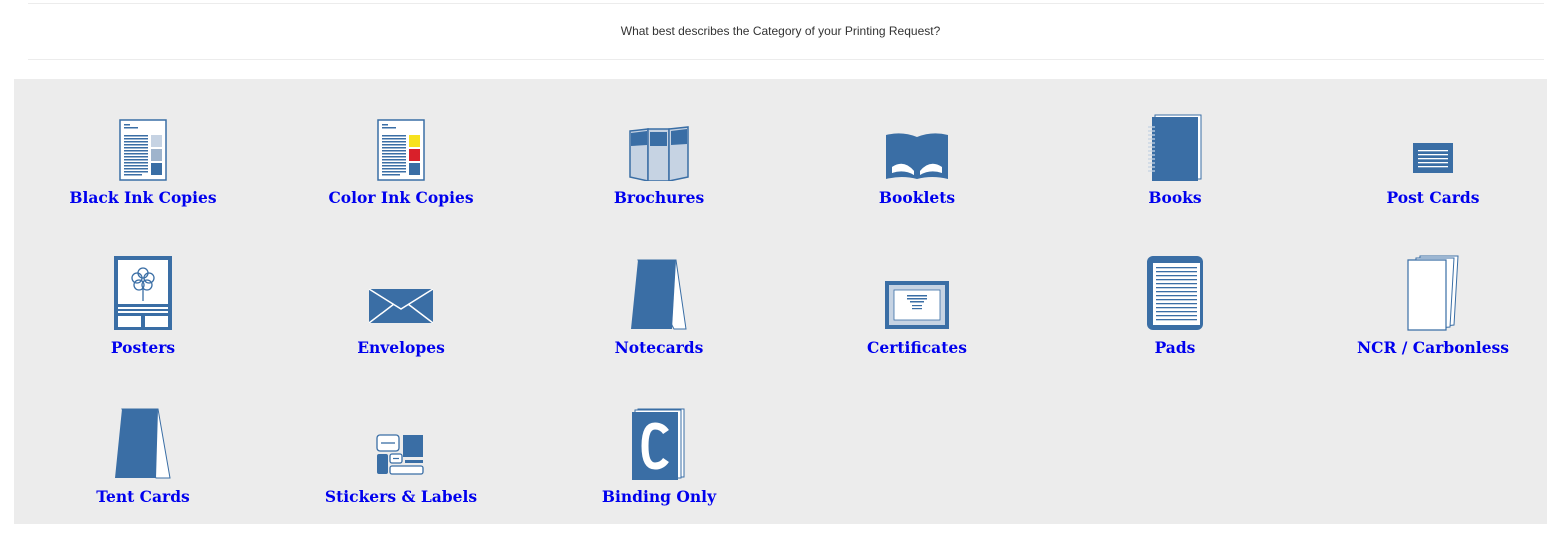 The image size is (1561, 540). I want to click on category-label: Brochures, so click(659, 197).